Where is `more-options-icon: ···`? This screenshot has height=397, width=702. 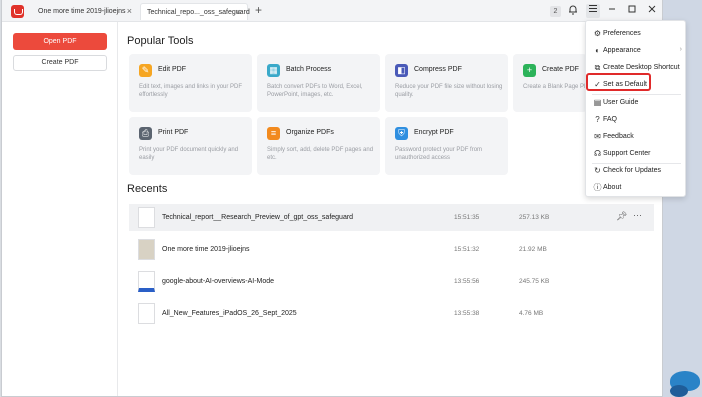 more-options-icon: ··· is located at coordinates (637, 215).